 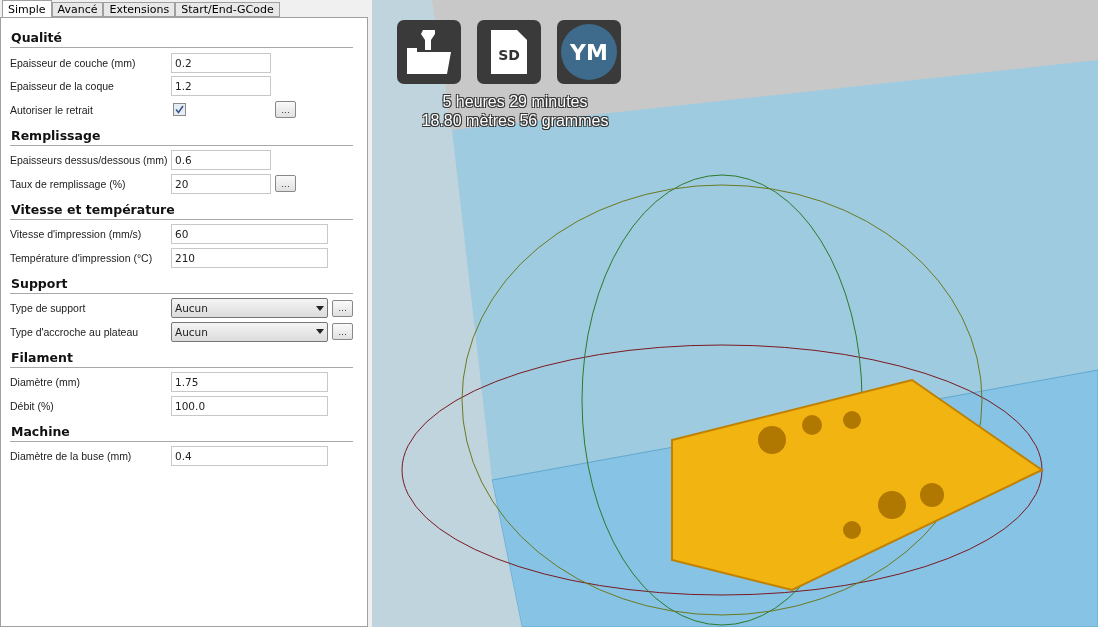 I want to click on print-time: 5 heures 29 minutes, so click(x=515, y=101).